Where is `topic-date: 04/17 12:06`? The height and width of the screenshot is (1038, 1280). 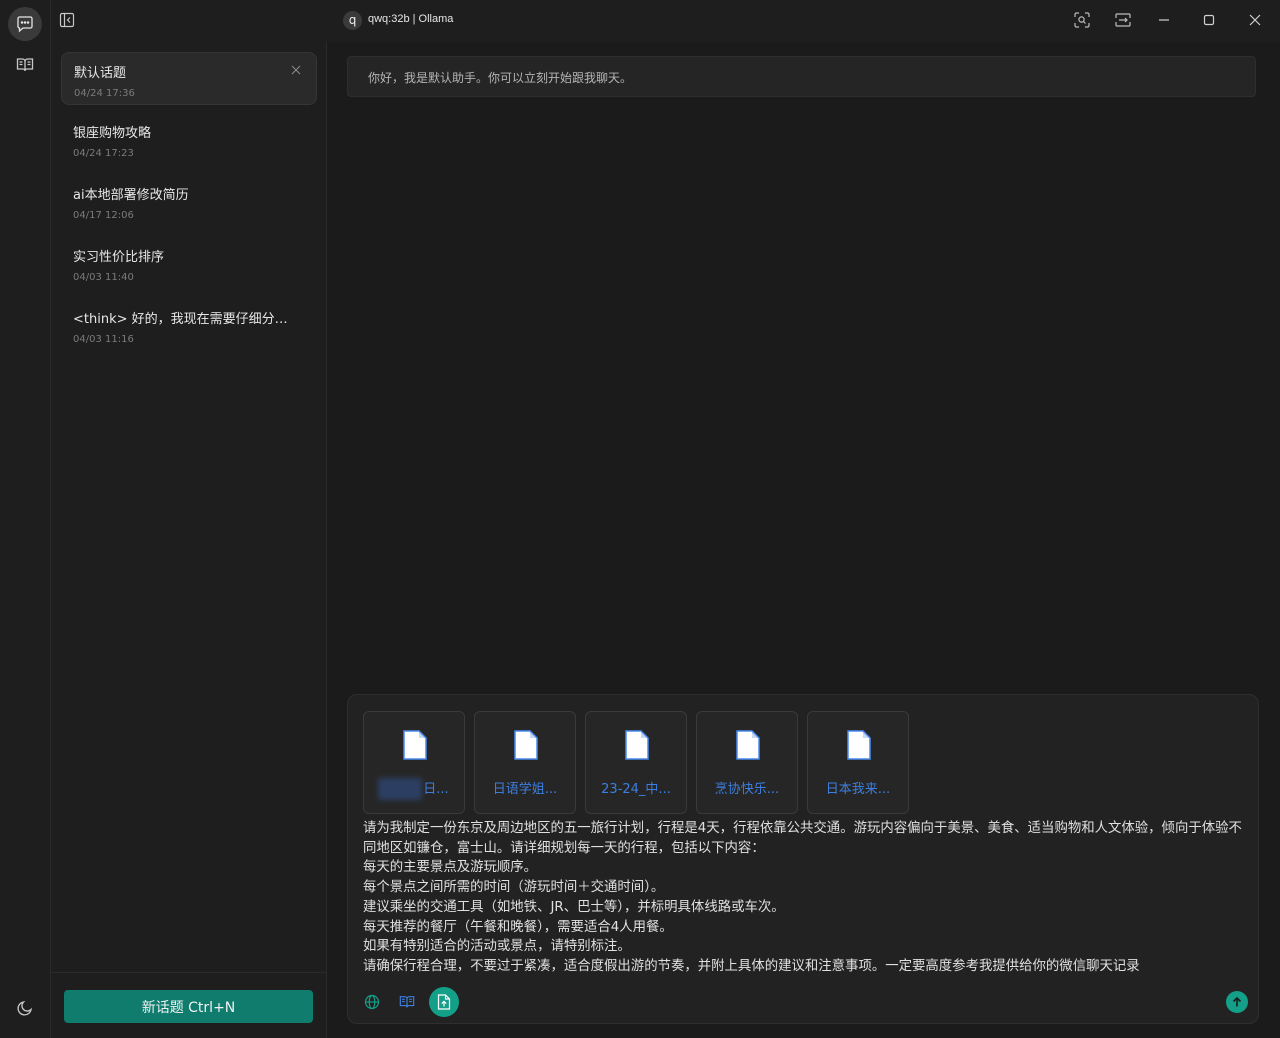
topic-date: 04/17 12:06 is located at coordinates (103, 215).